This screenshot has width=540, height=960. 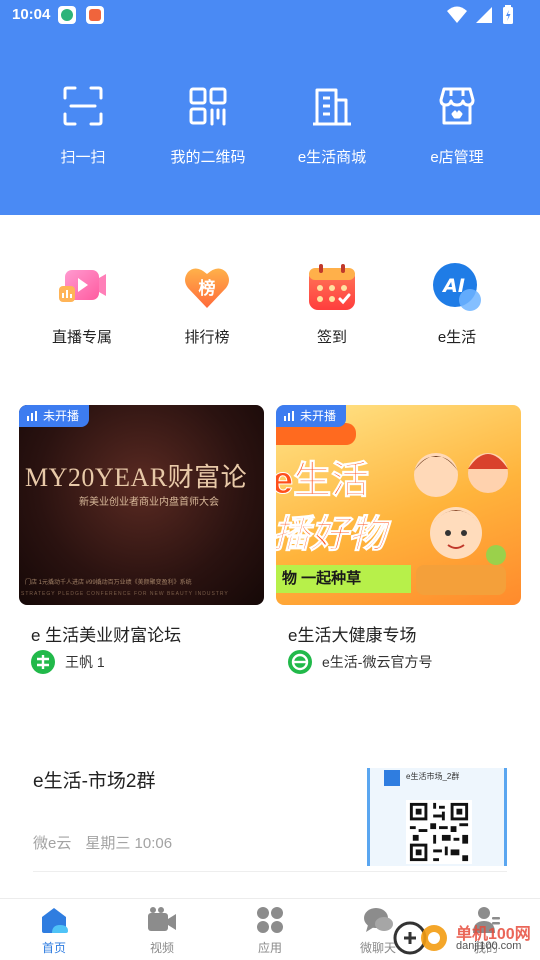 What do you see at coordinates (420, 938) in the screenshot?
I see `watermark-logo-icon` at bounding box center [420, 938].